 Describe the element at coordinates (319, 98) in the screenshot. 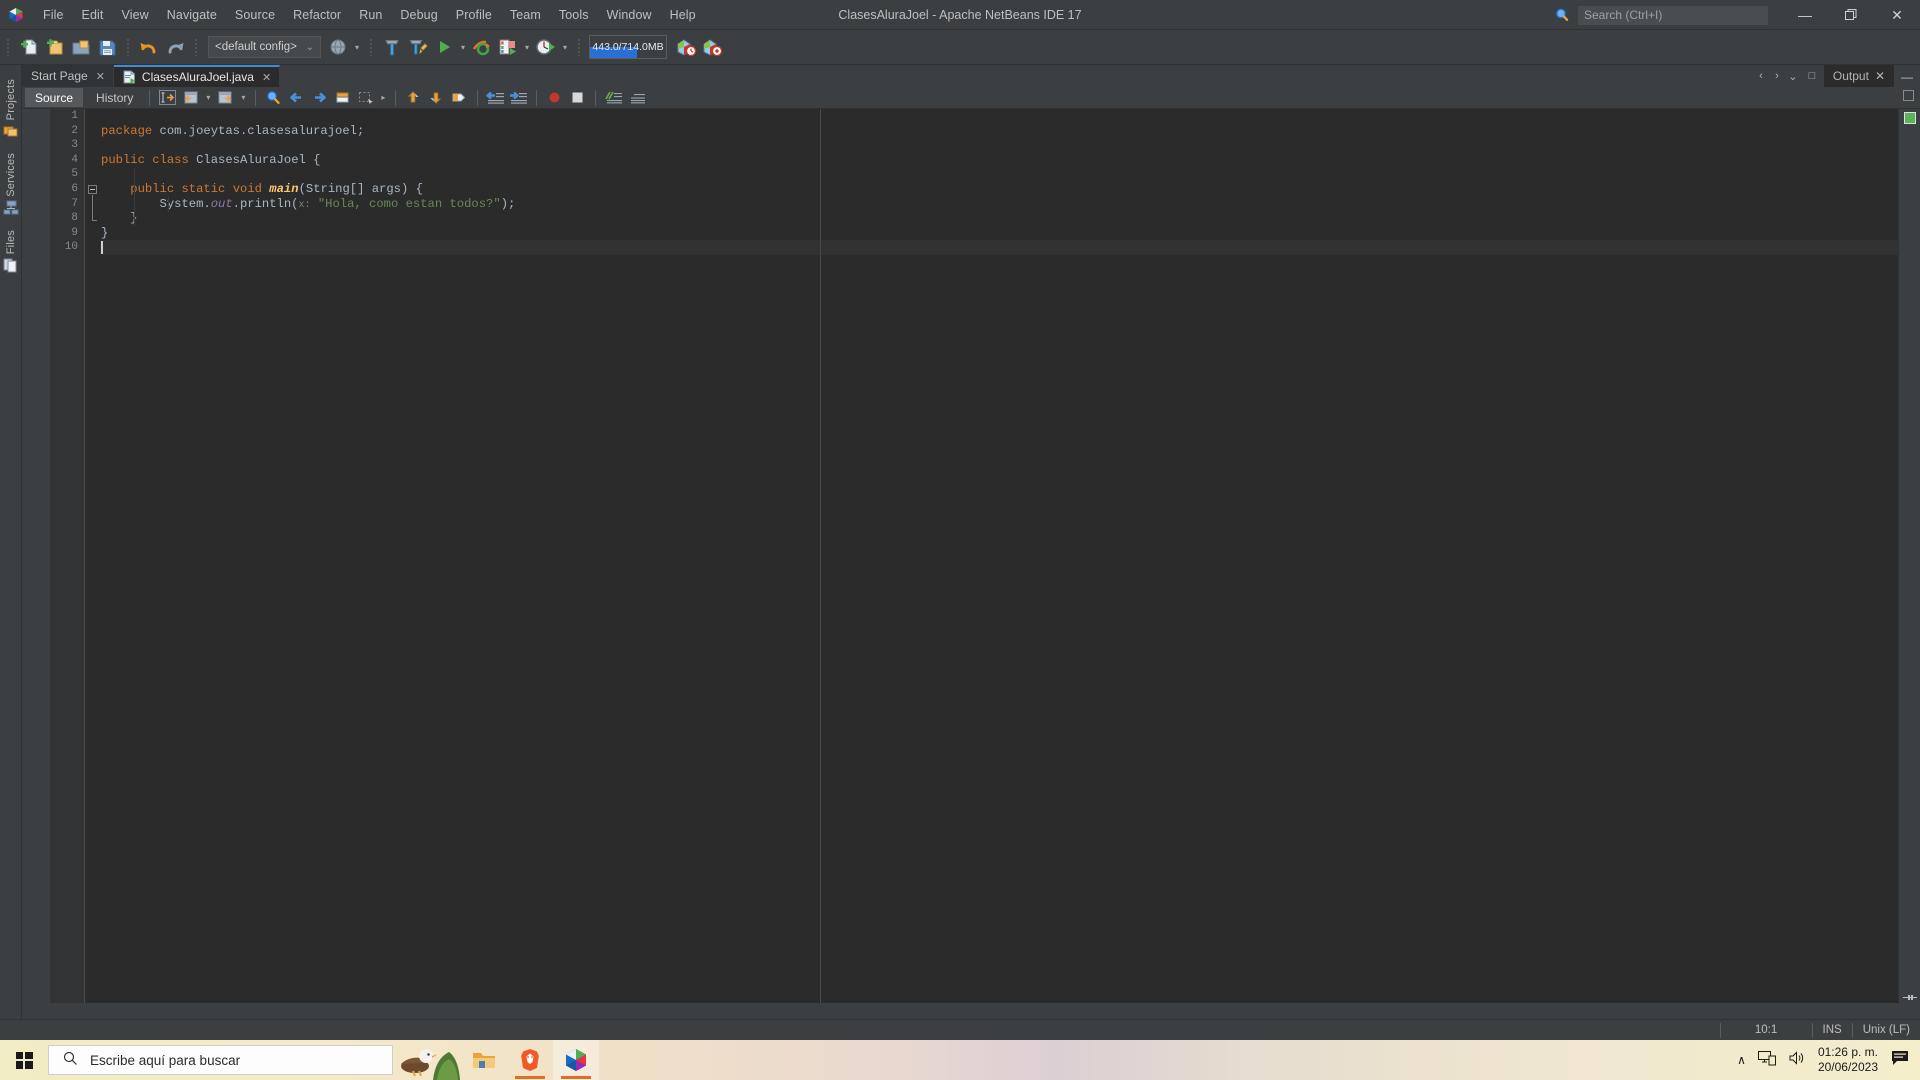

I see `next-bookmark-button` at that location.